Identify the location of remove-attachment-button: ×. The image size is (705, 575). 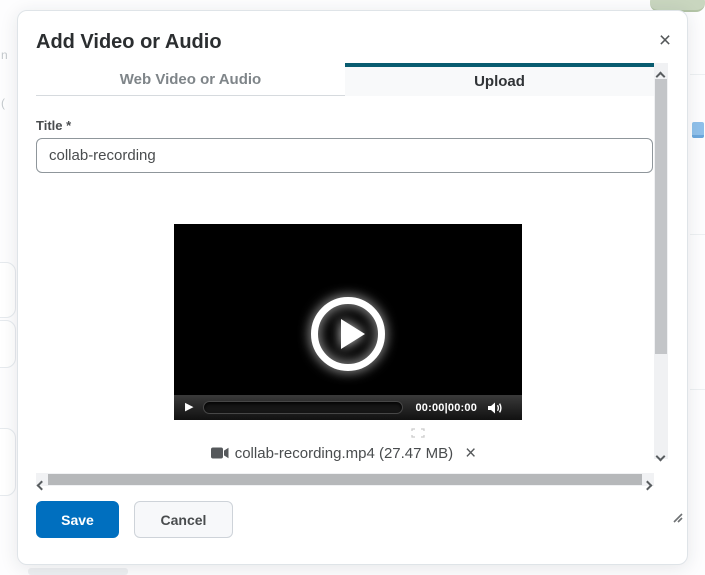
(470, 453).